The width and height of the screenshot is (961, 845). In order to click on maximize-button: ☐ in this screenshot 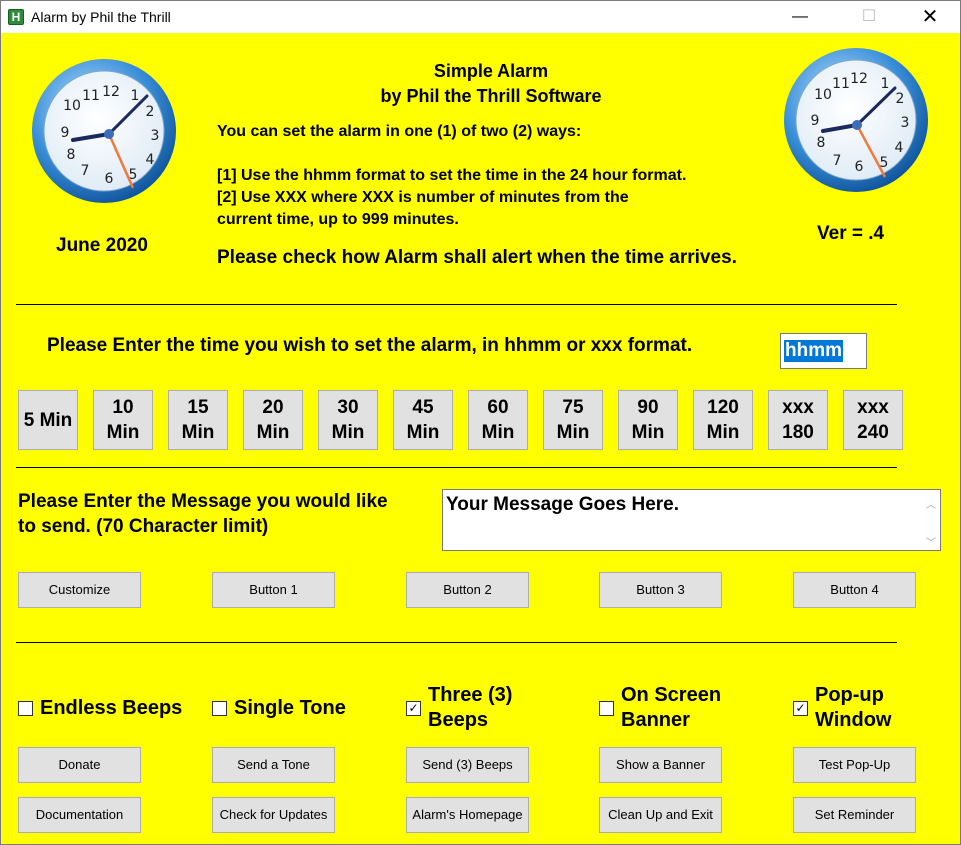, I will do `click(869, 17)`.